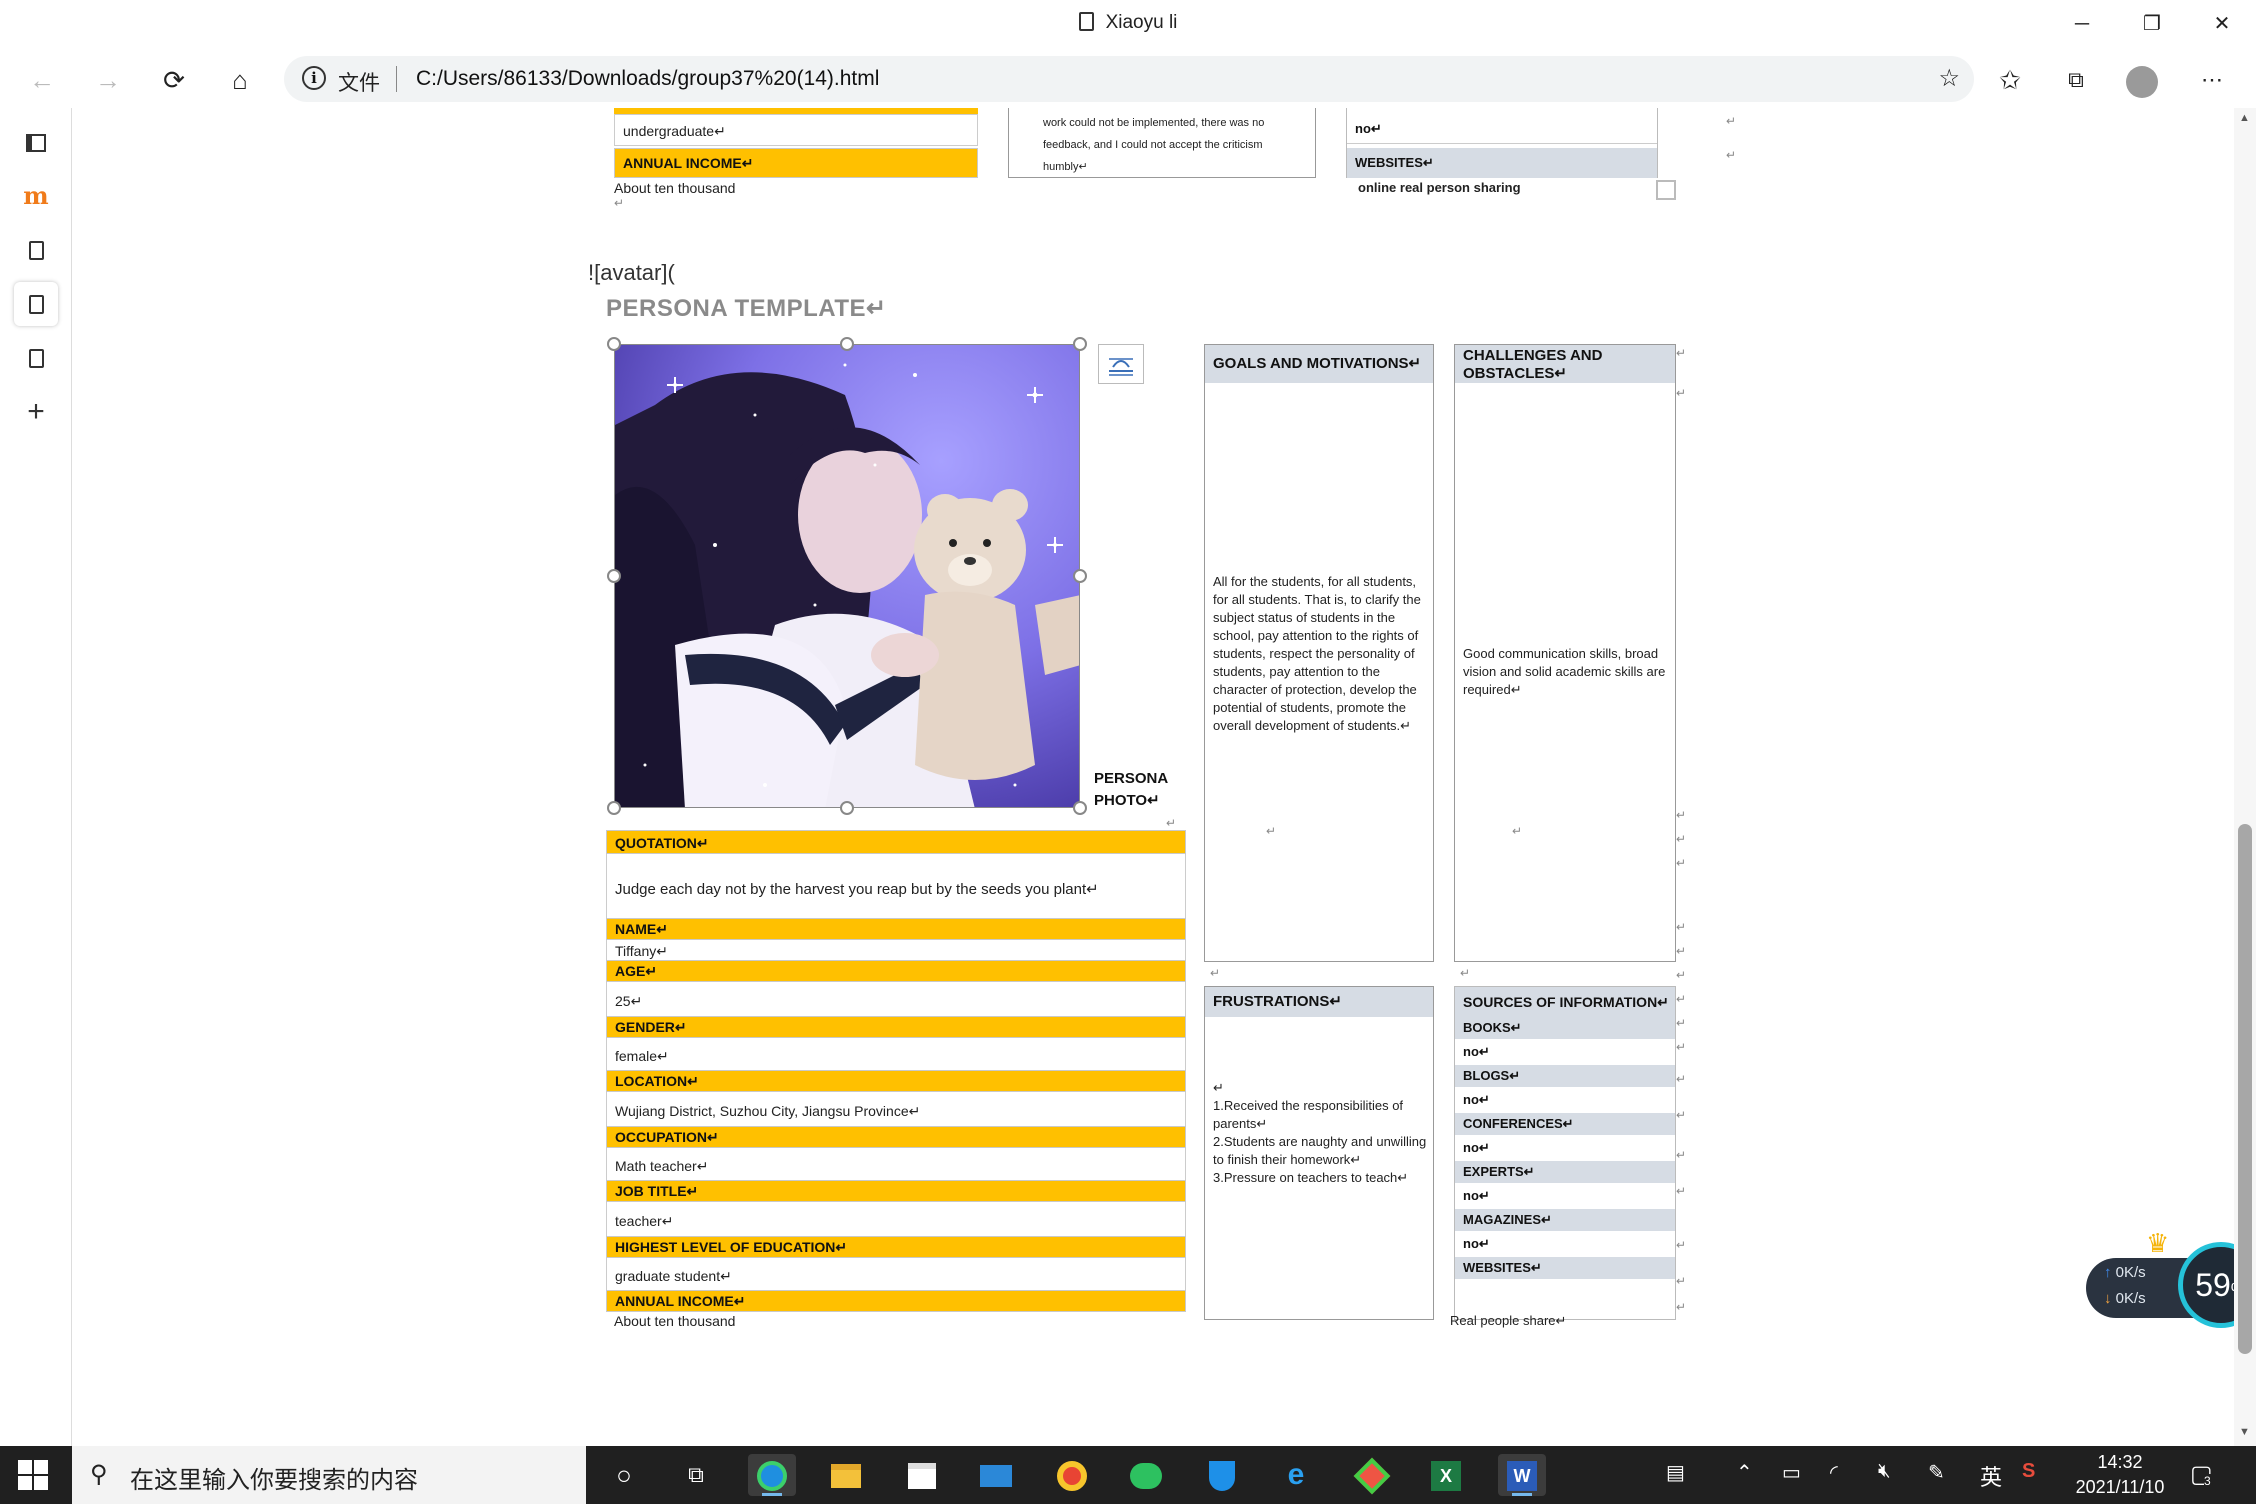  I want to click on sogou-input-icon: S, so click(2028, 1471).